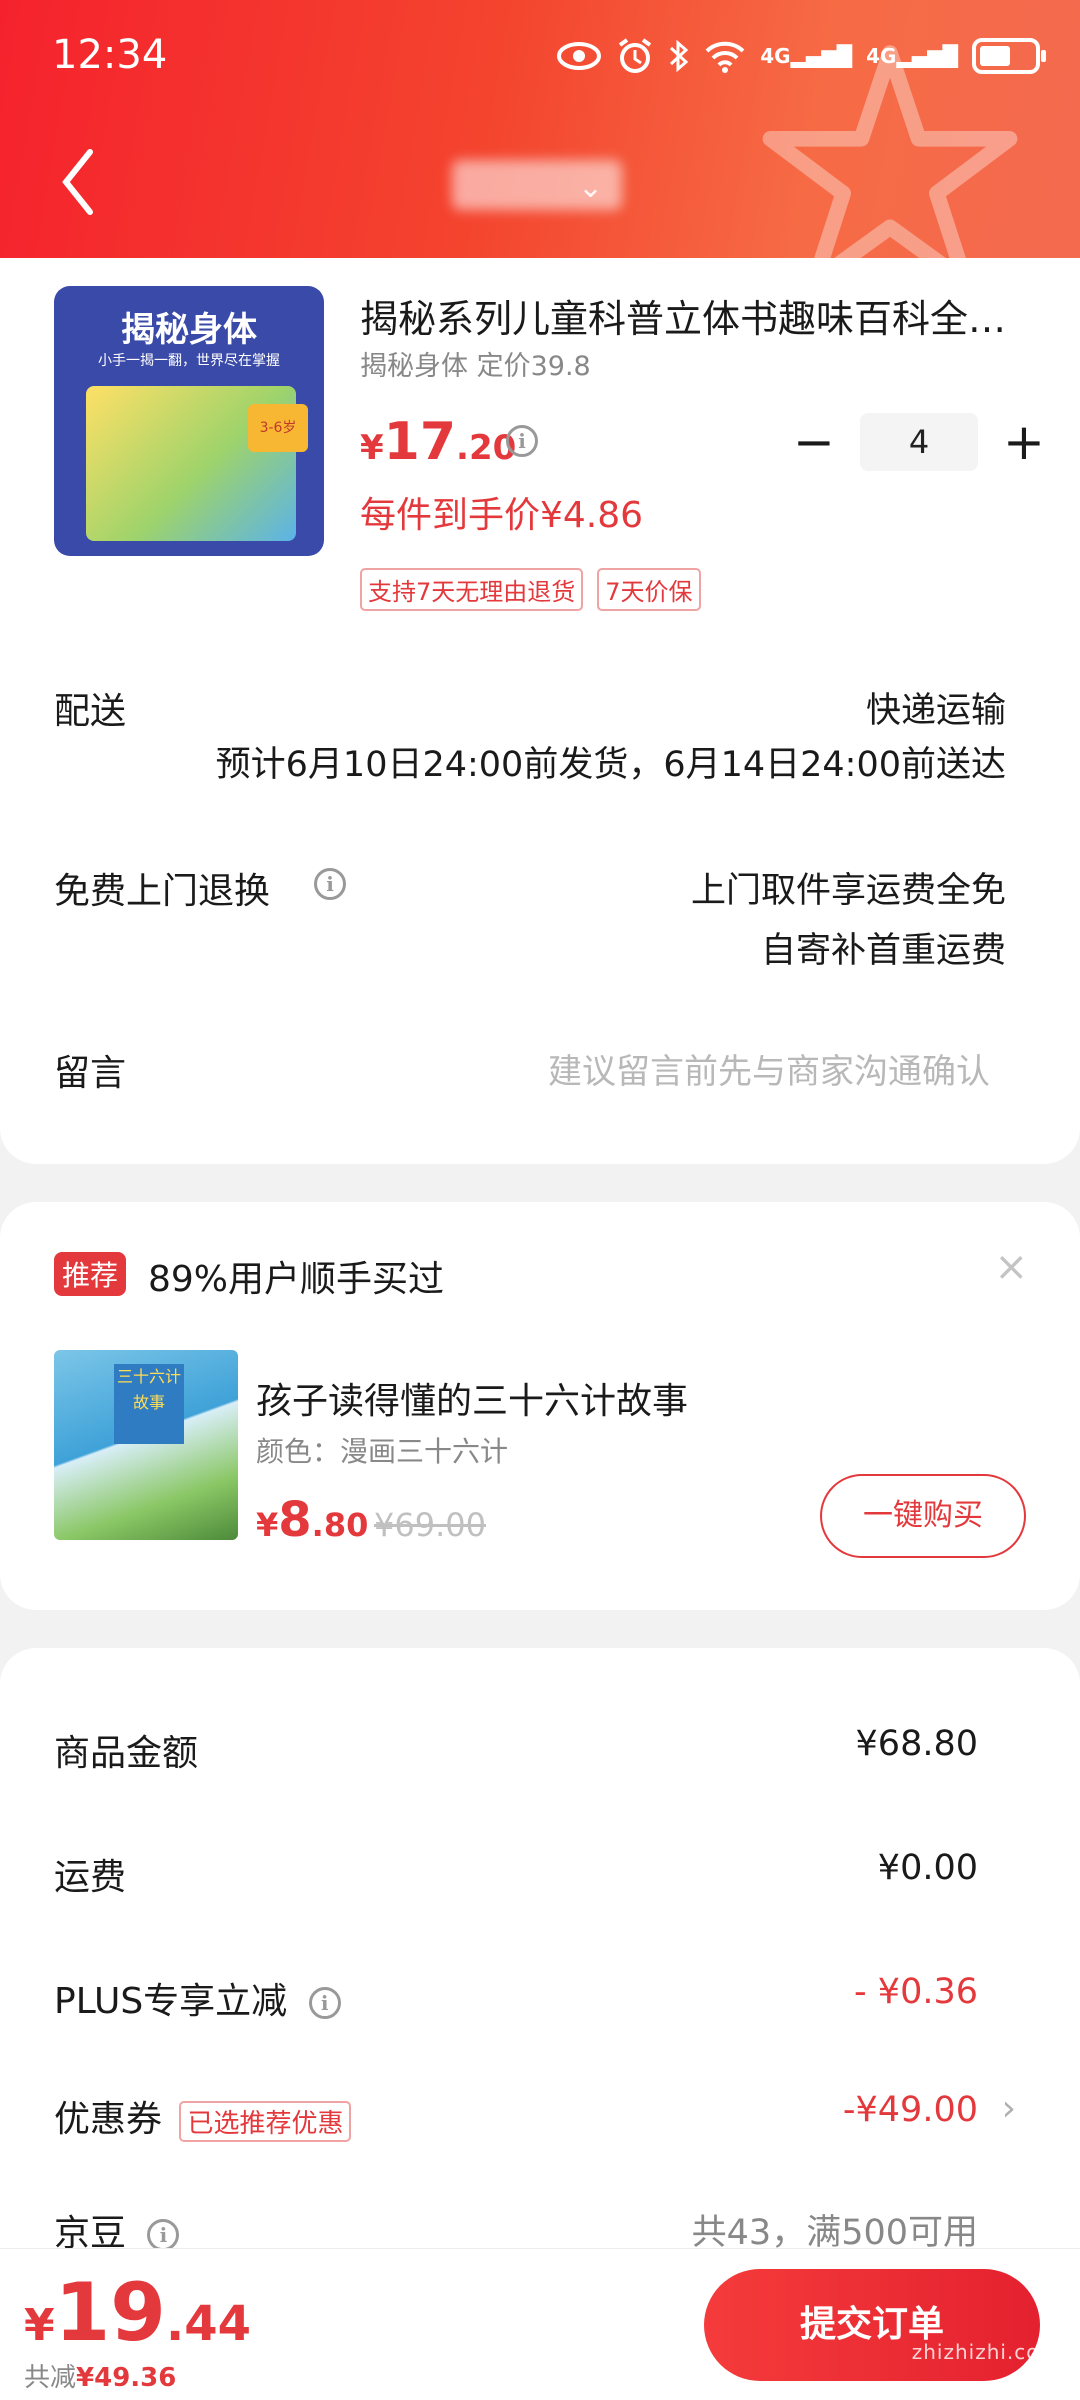  What do you see at coordinates (162, 891) in the screenshot?
I see `return-service-label: 免费上门退换` at bounding box center [162, 891].